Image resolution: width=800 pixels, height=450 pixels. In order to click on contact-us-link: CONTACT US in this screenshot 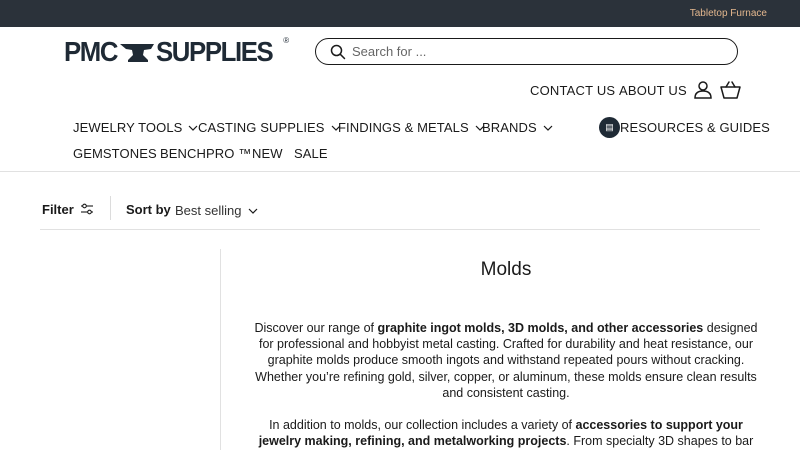, I will do `click(572, 90)`.